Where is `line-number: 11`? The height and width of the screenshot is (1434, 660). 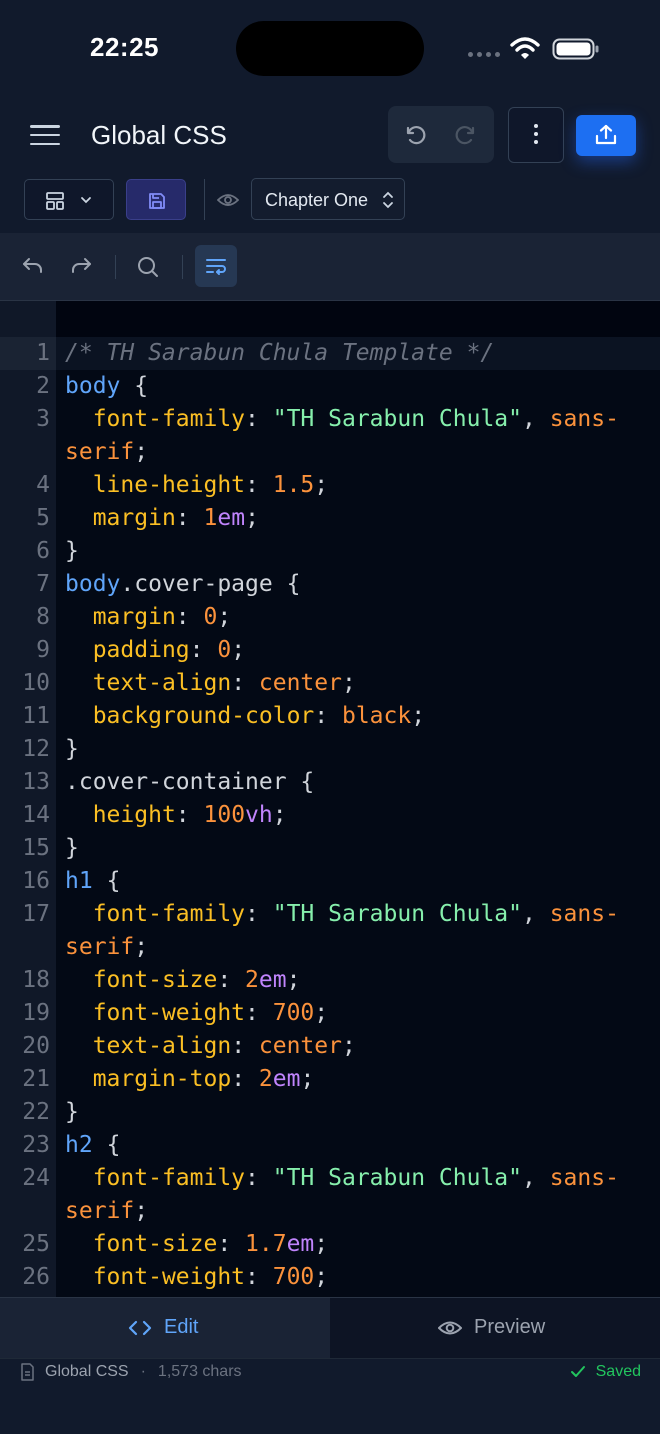 line-number: 11 is located at coordinates (36, 716).